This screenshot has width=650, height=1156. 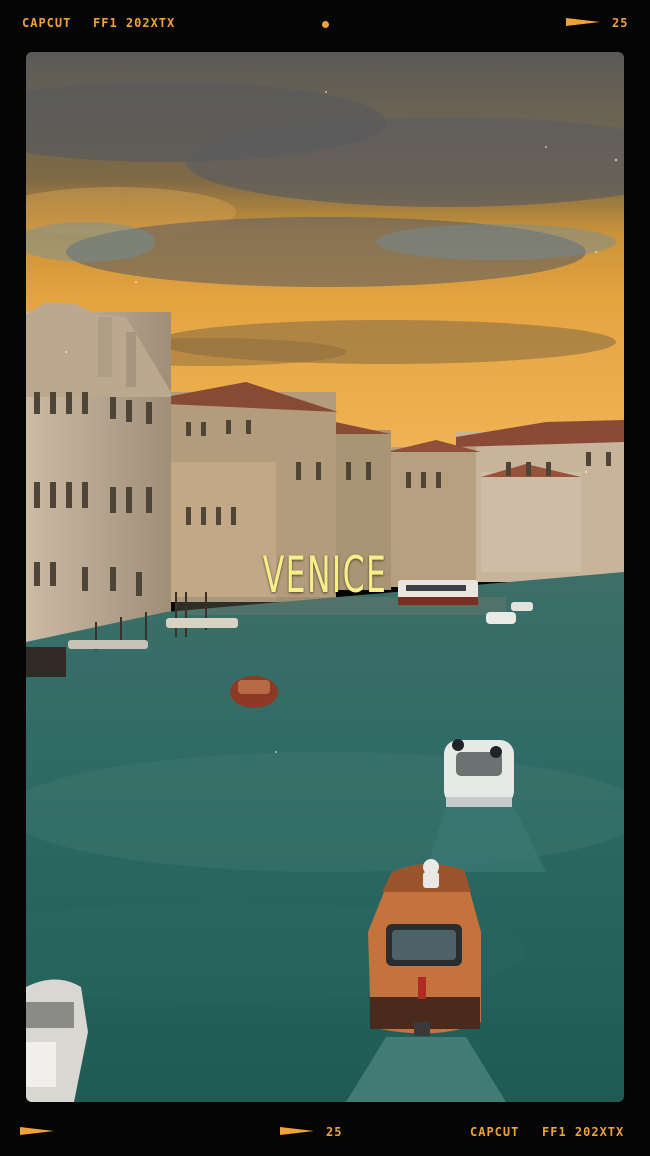 What do you see at coordinates (325, 575) in the screenshot?
I see `venice-caption: VENICE` at bounding box center [325, 575].